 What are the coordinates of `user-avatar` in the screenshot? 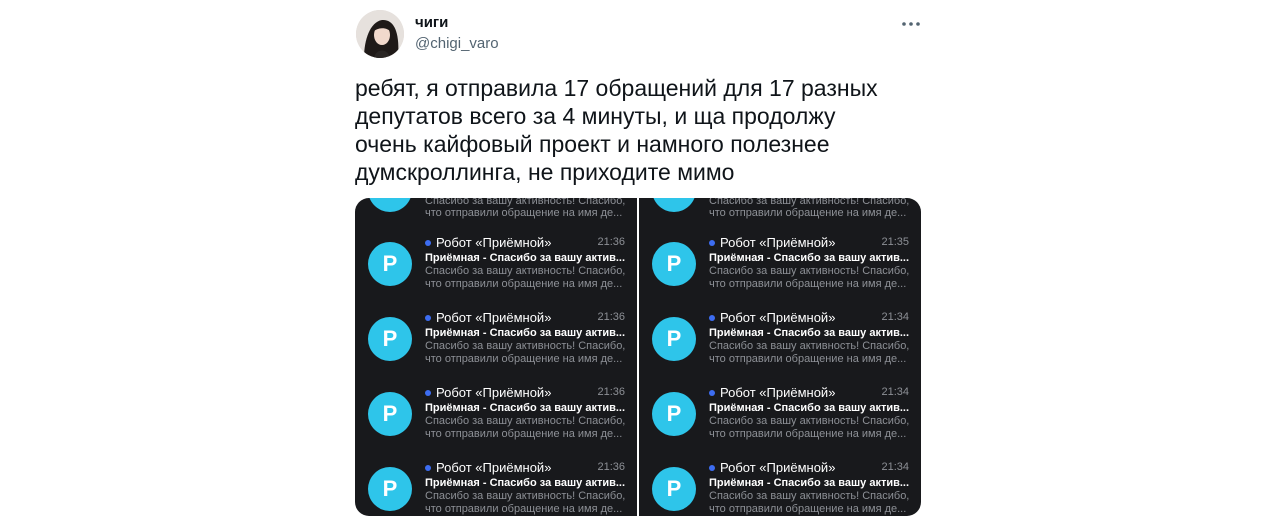 It's located at (380, 34).